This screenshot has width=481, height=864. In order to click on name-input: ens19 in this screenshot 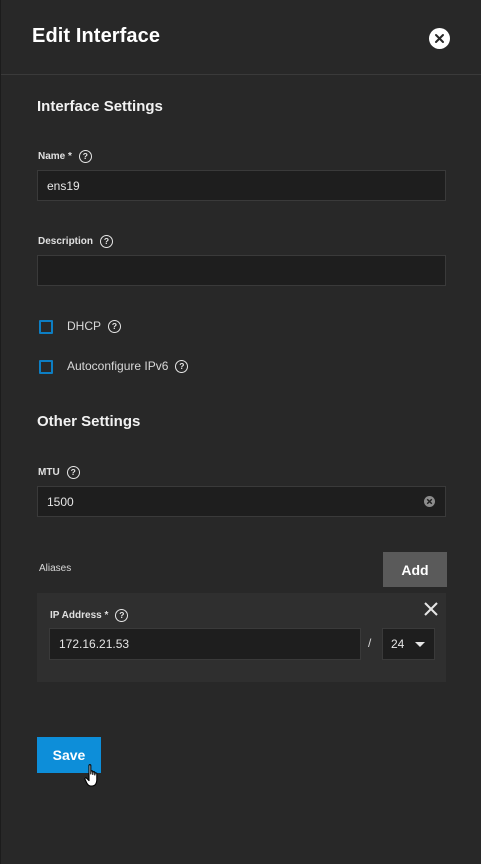, I will do `click(241, 185)`.